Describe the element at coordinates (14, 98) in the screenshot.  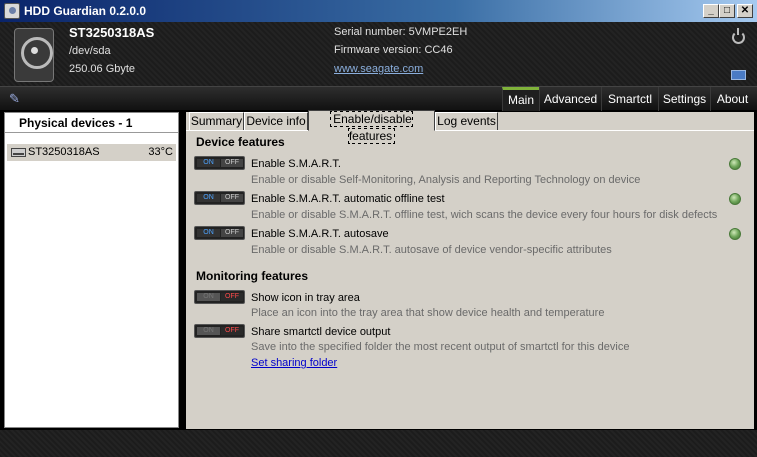
I see `brand-icon: ✎` at that location.